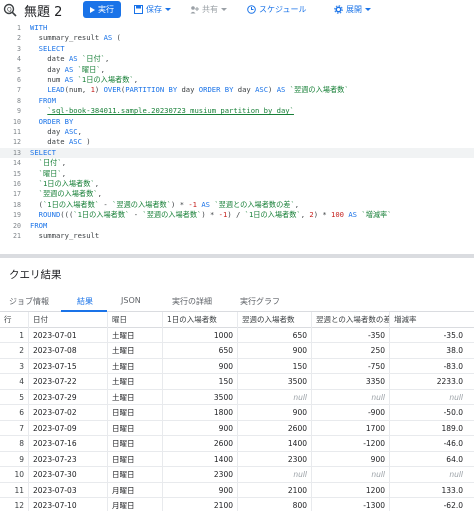 This screenshot has height=511, width=474. What do you see at coordinates (52, 173) in the screenshot?
I see `code-text: `曜日`,` at bounding box center [52, 173].